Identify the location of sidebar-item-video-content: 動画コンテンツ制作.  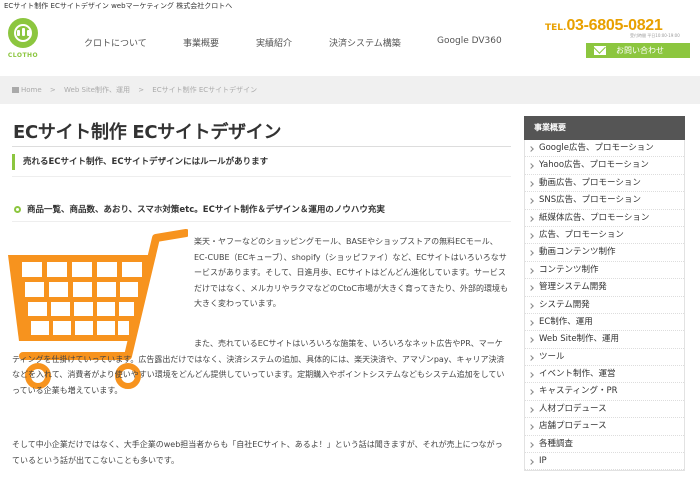
(604, 253).